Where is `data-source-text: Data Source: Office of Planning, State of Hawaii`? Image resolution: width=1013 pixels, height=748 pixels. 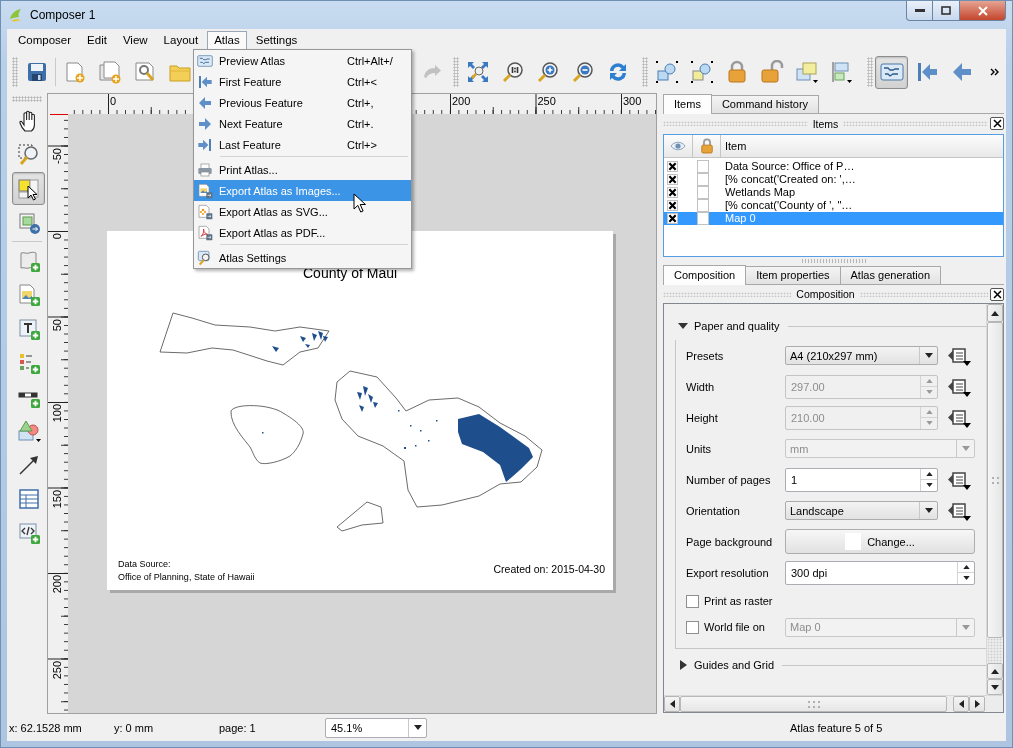
data-source-text: Data Source: Office of Planning, State of Hawaii is located at coordinates (186, 571).